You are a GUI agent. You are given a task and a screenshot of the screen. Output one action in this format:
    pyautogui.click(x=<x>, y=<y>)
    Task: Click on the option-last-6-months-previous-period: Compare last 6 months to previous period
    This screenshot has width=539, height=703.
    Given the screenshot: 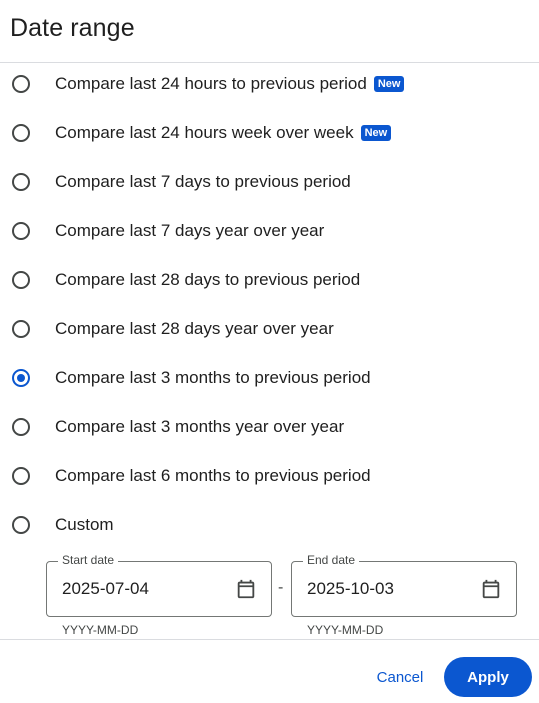 What is the action you would take?
    pyautogui.click(x=269, y=475)
    